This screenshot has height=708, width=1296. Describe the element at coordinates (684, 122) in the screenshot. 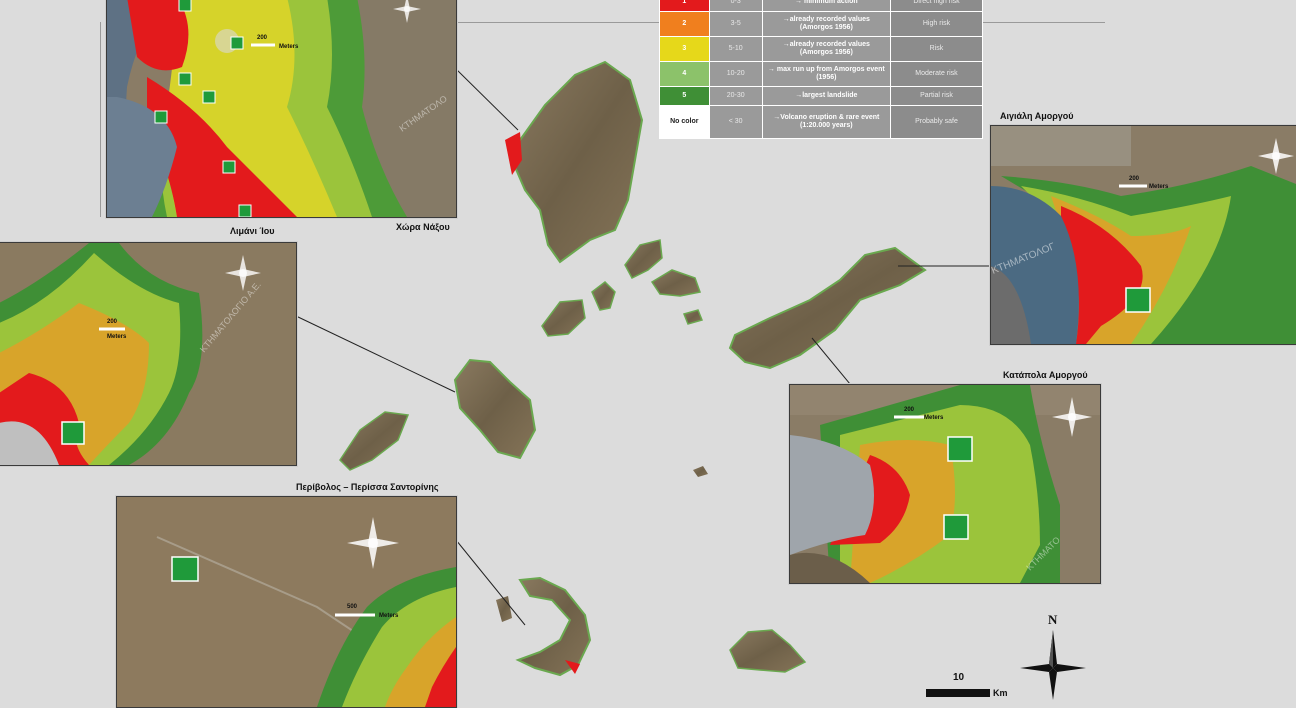

I see `legend-level: No color` at that location.